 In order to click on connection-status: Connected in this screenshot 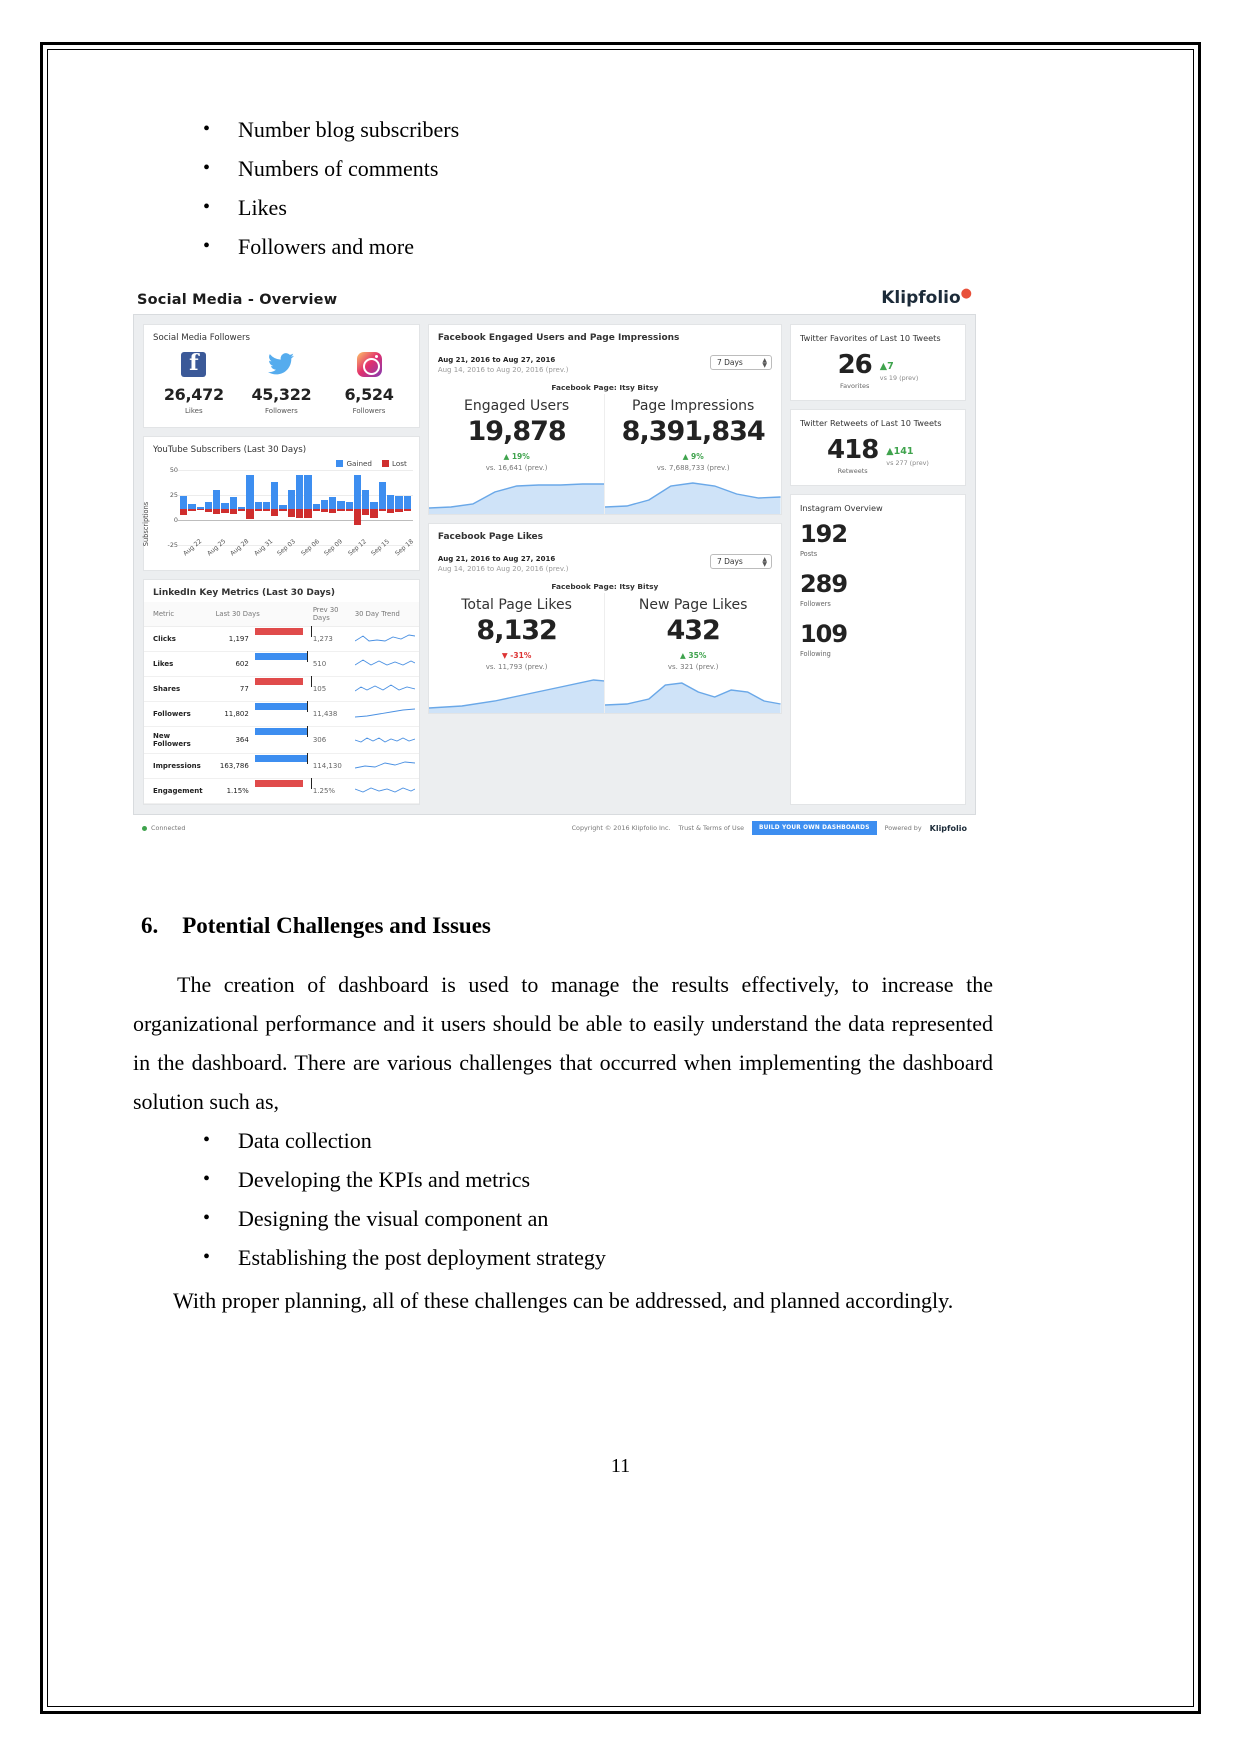, I will do `click(163, 828)`.